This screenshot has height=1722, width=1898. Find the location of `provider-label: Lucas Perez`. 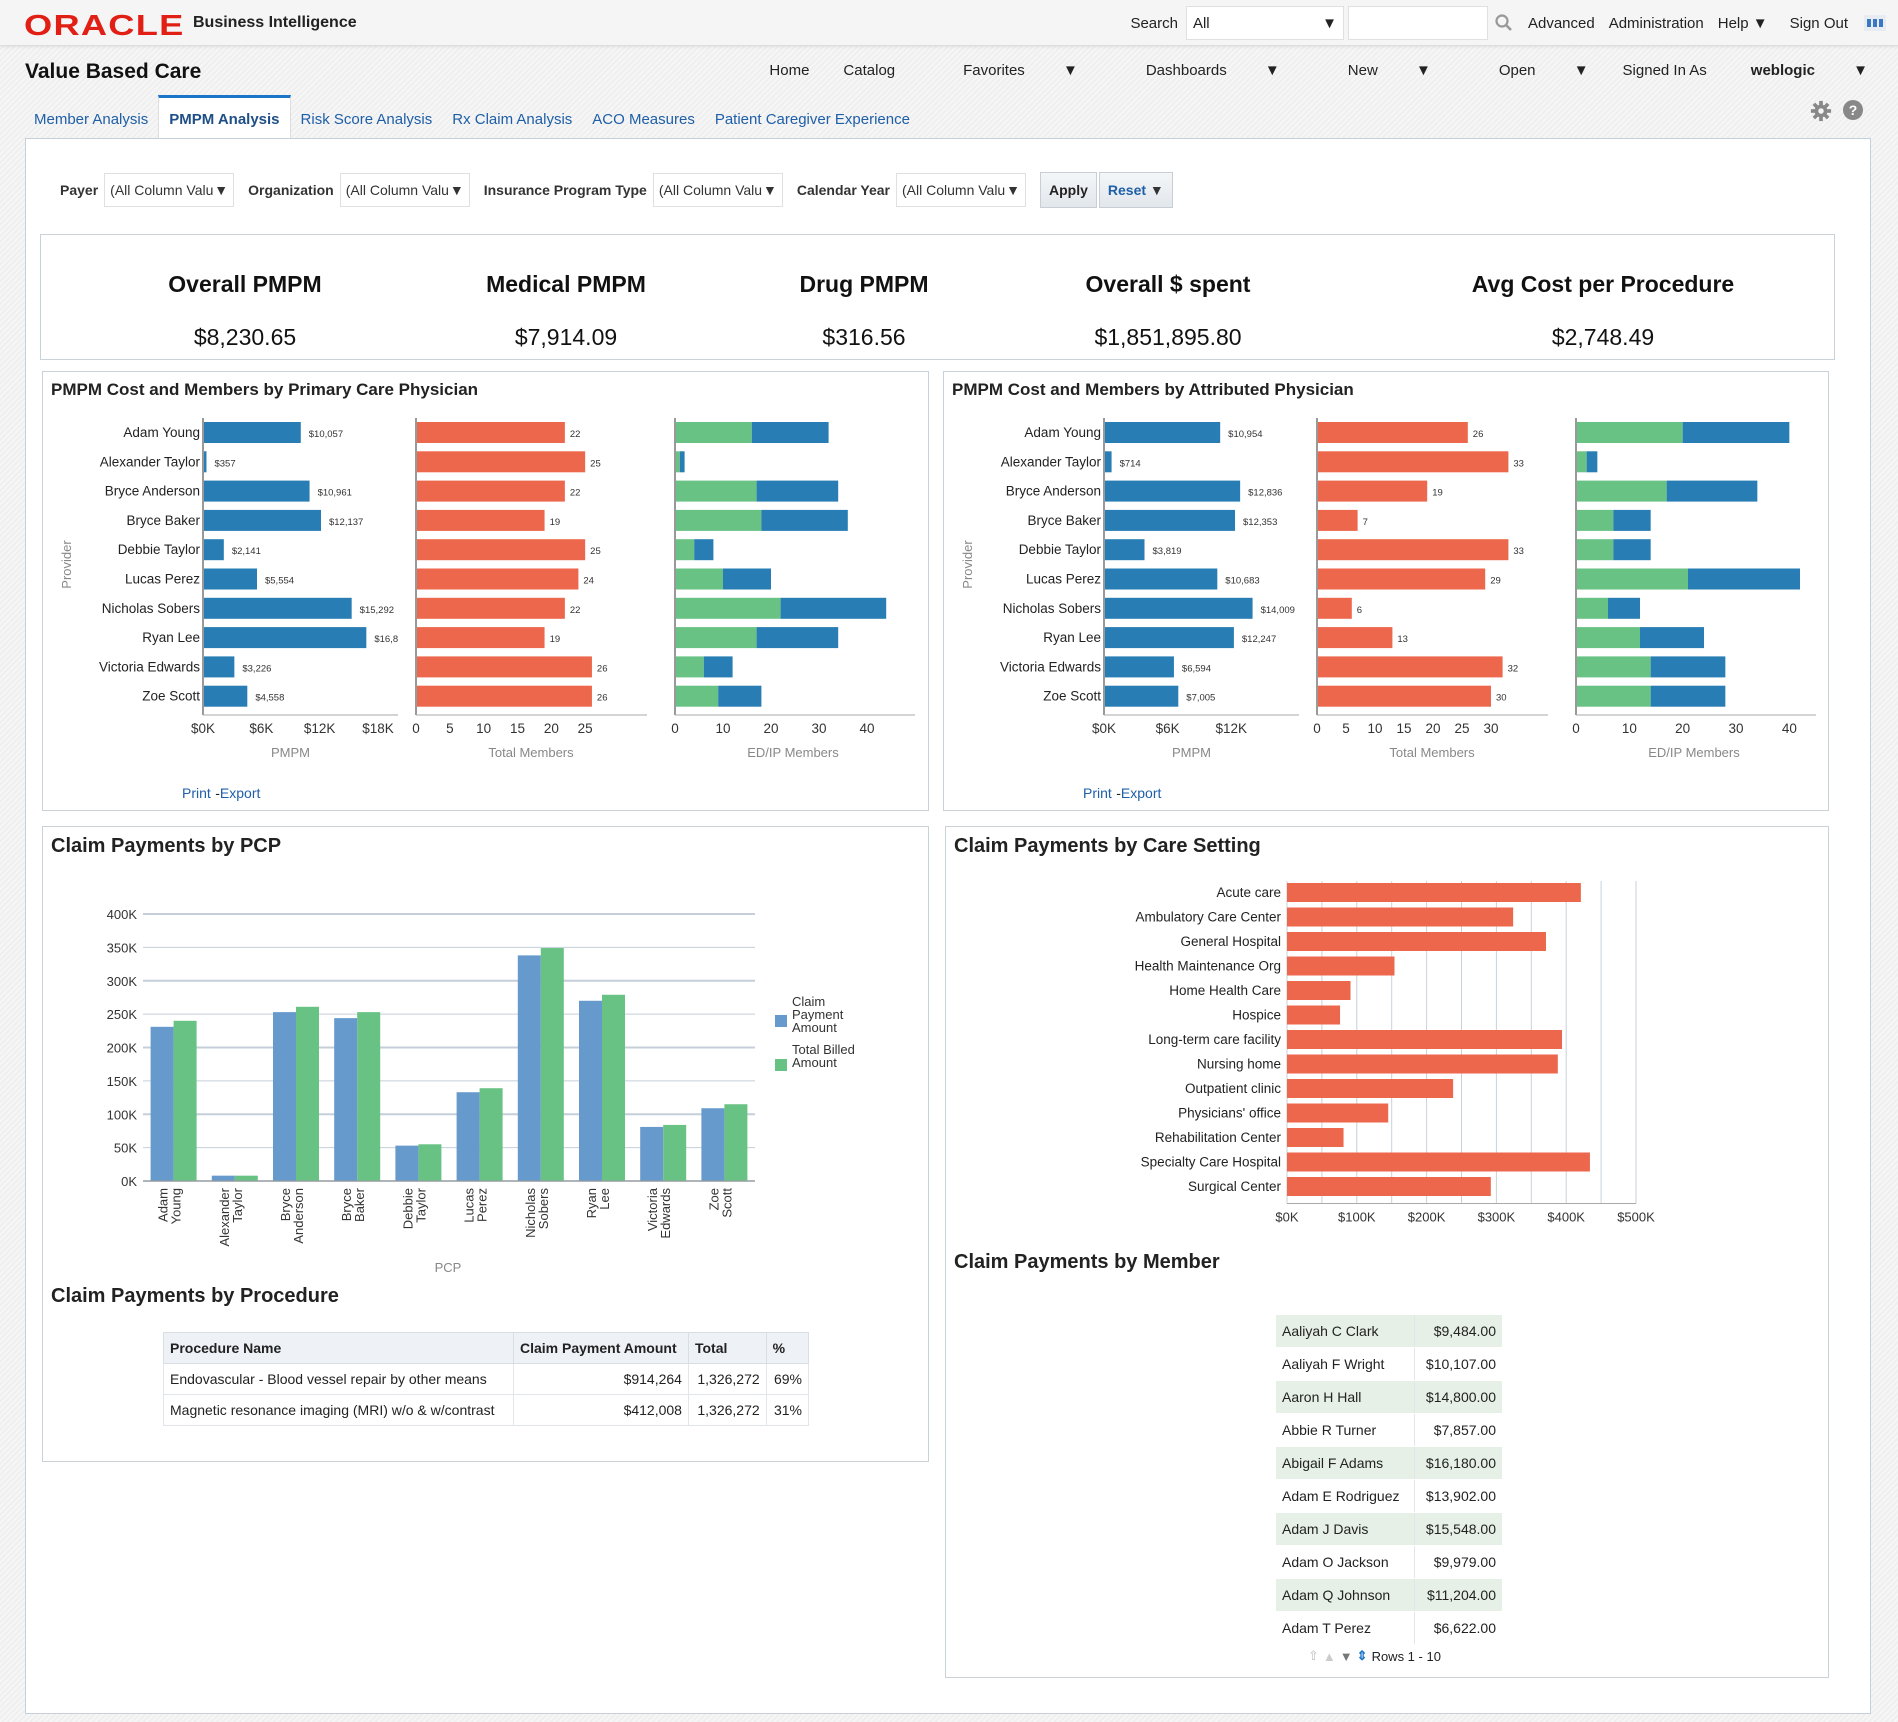

provider-label: Lucas Perez is located at coordinates (1063, 579).